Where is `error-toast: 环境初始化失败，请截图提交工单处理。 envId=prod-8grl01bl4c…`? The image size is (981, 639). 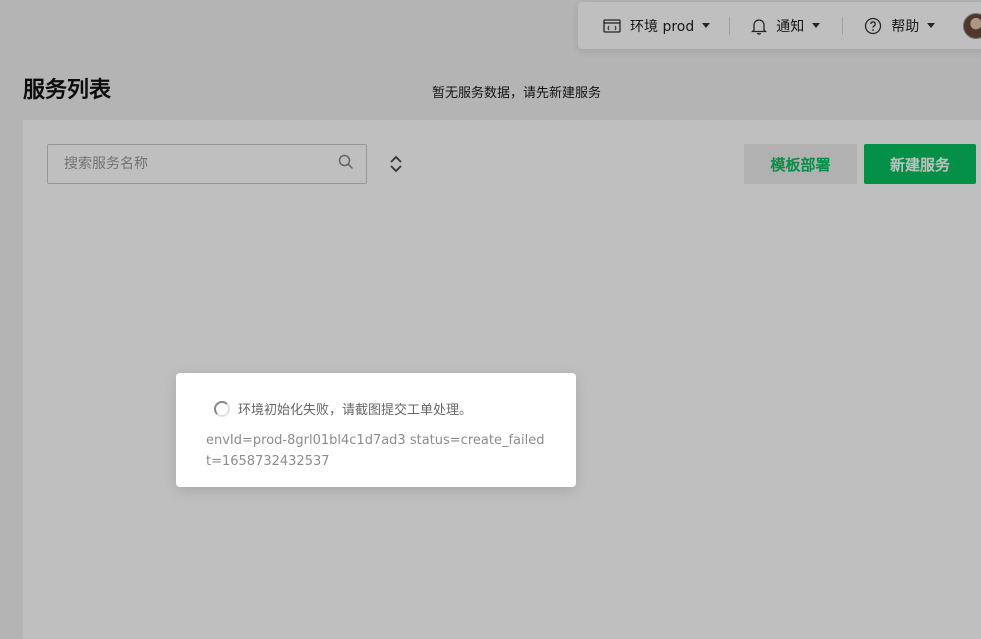
error-toast: 环境初始化失败，请截图提交工单处理。 envId=prod-8grl01bl4c… is located at coordinates (376, 430).